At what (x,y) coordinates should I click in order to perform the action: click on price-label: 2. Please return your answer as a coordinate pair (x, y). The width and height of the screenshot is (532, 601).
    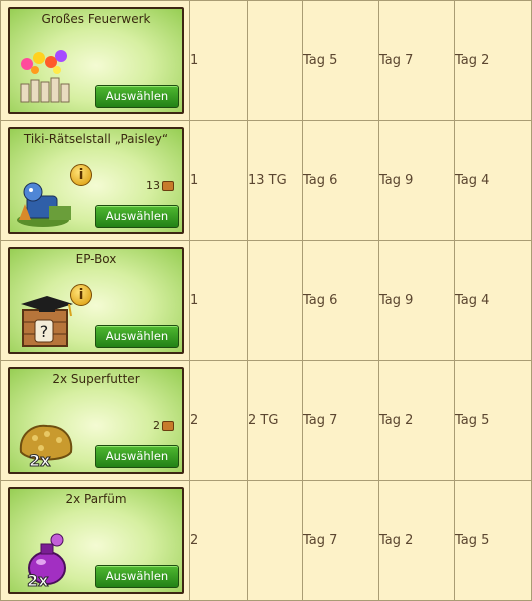
    Looking at the image, I should click on (163, 425).